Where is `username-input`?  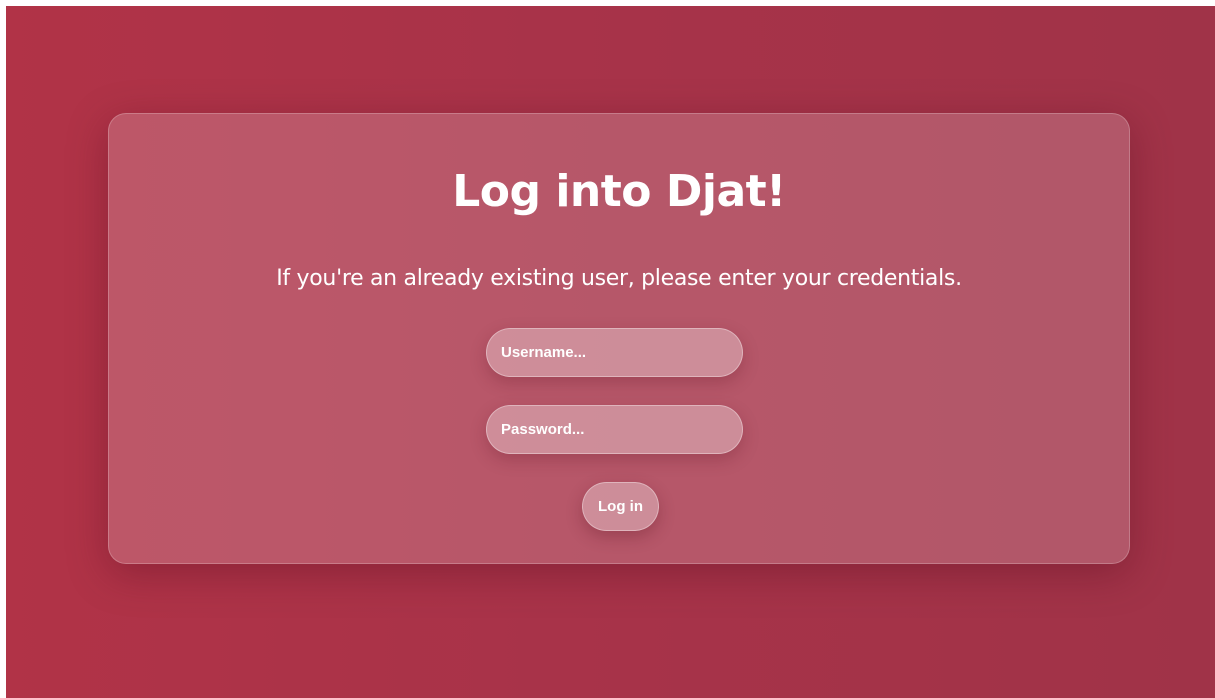
username-input is located at coordinates (614, 352).